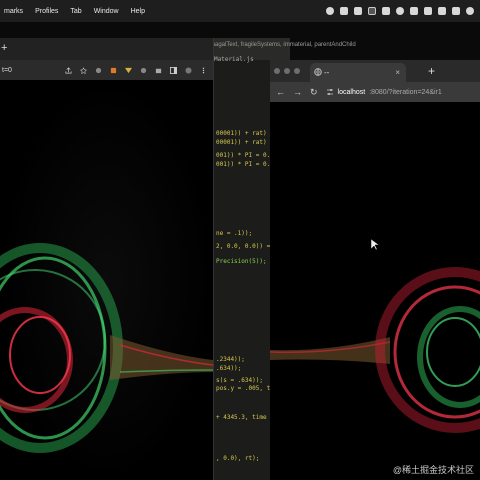  What do you see at coordinates (297, 71) in the screenshot?
I see `zoom-window-dot` at bounding box center [297, 71].